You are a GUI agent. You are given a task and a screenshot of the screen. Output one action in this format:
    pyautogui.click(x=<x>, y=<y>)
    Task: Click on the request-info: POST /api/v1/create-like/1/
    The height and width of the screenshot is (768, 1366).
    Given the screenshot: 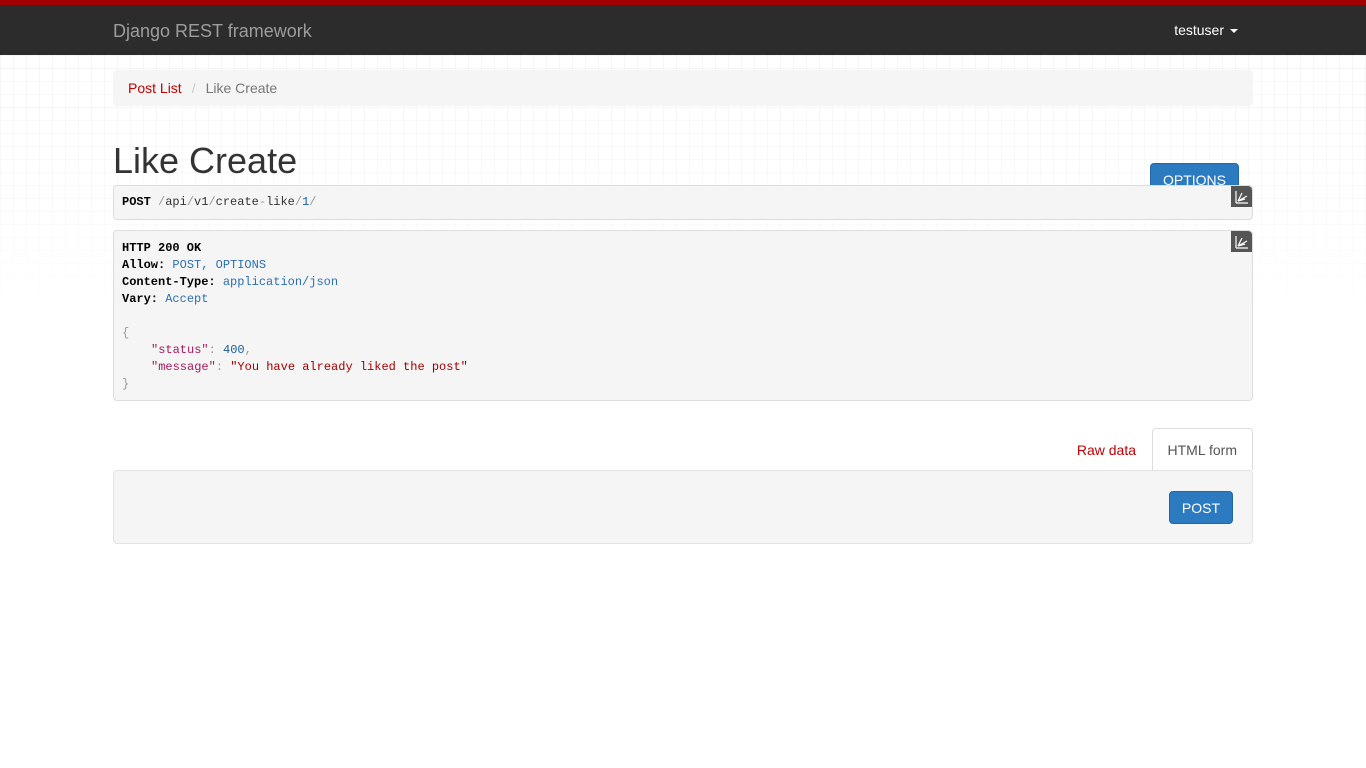 What is the action you would take?
    pyautogui.click(x=683, y=202)
    